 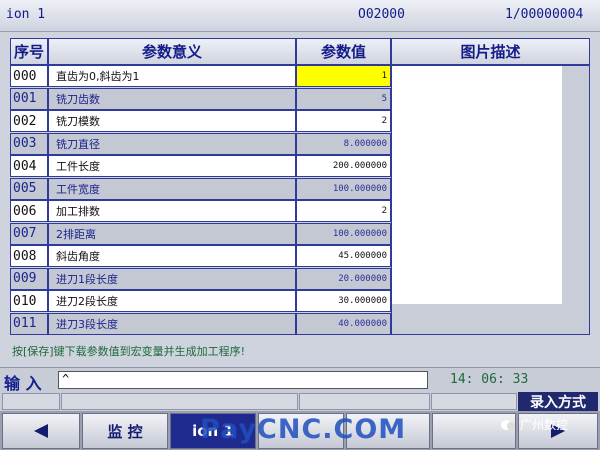 What do you see at coordinates (29, 121) in the screenshot?
I see `param-number: 002` at bounding box center [29, 121].